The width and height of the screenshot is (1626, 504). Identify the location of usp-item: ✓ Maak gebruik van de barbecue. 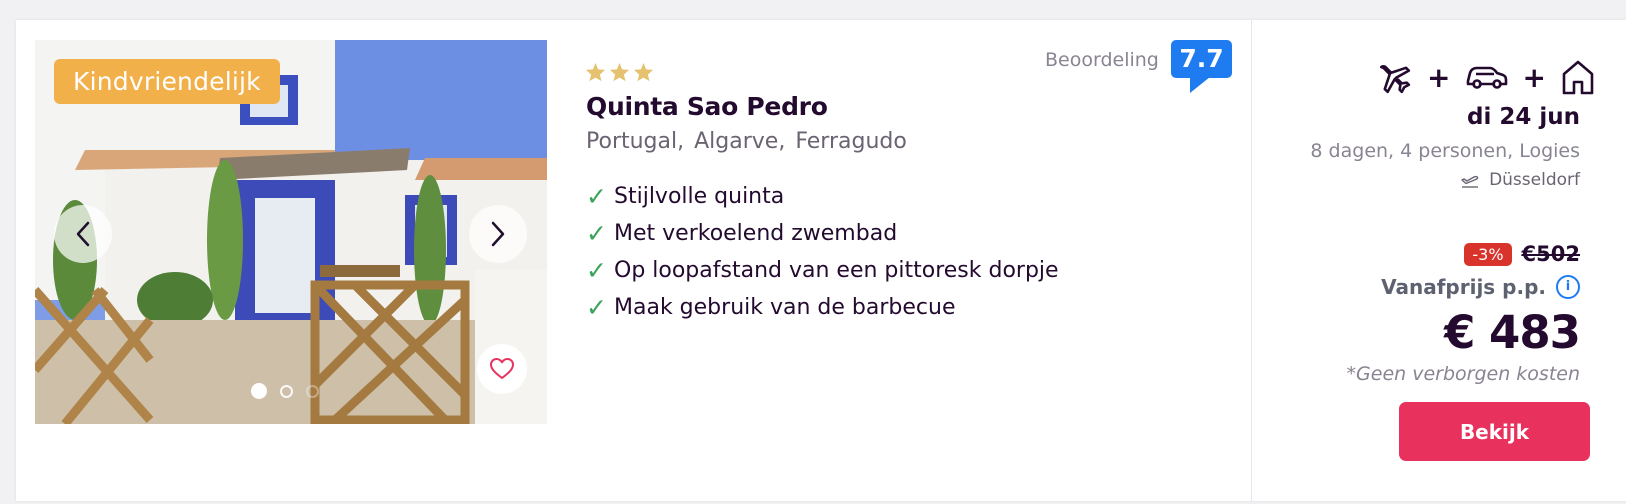
(822, 307).